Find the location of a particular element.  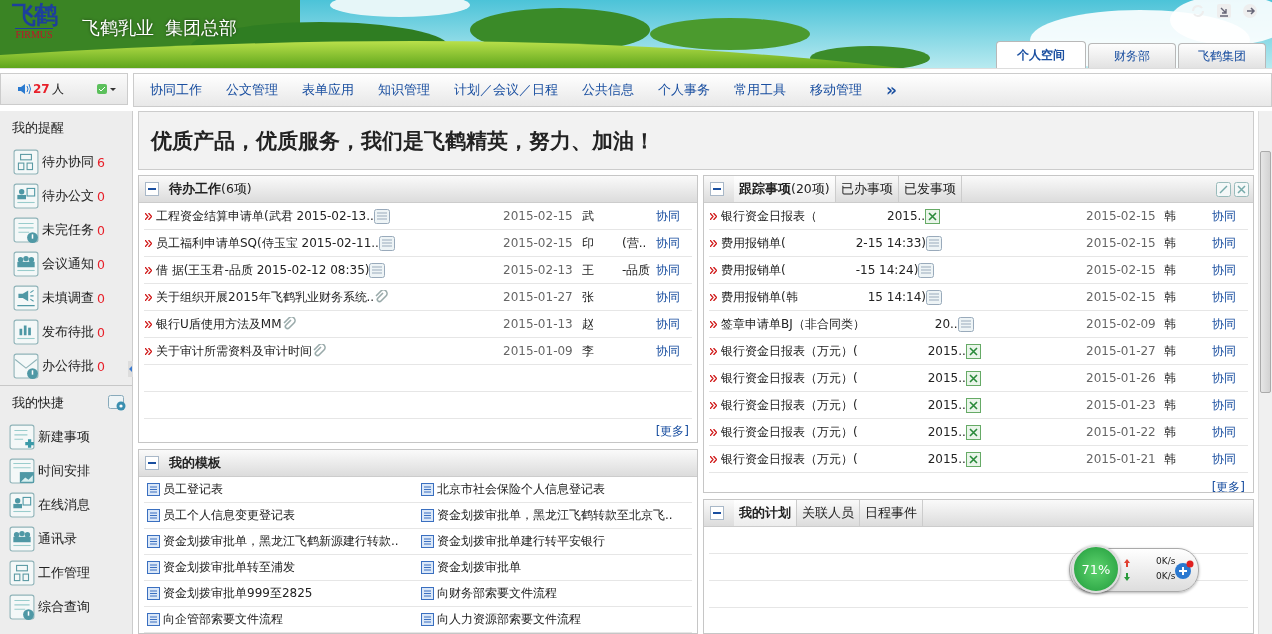

nav-menu-item: 公共信息 is located at coordinates (608, 90).